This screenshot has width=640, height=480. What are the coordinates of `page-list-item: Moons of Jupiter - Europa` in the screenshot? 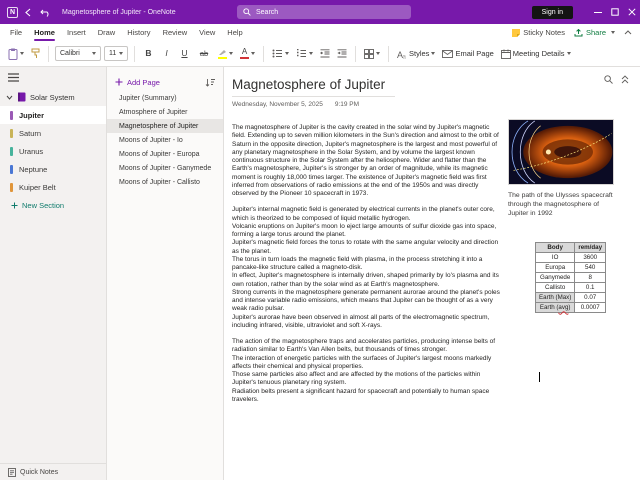 It's located at (165, 154).